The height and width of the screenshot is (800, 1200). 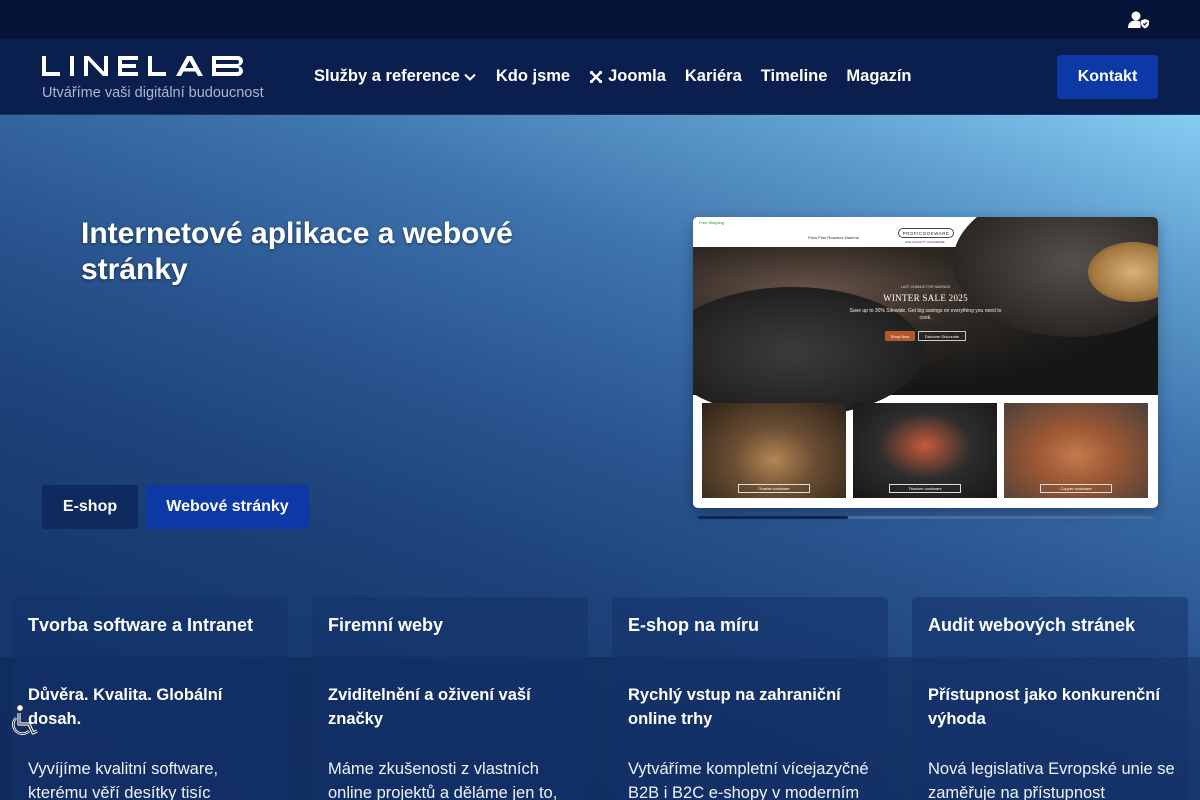 What do you see at coordinates (125, 707) in the screenshot?
I see `card-subtitle: Důvěra. Kvalita. Globální dosah.` at bounding box center [125, 707].